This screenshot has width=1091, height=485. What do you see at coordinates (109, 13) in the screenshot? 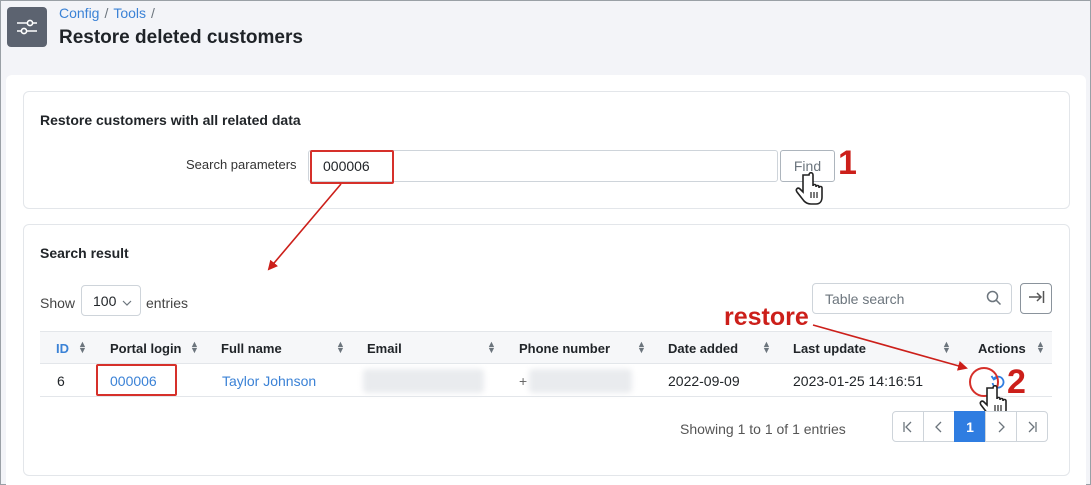
I see `breadcrumb: Config / Tools /` at bounding box center [109, 13].